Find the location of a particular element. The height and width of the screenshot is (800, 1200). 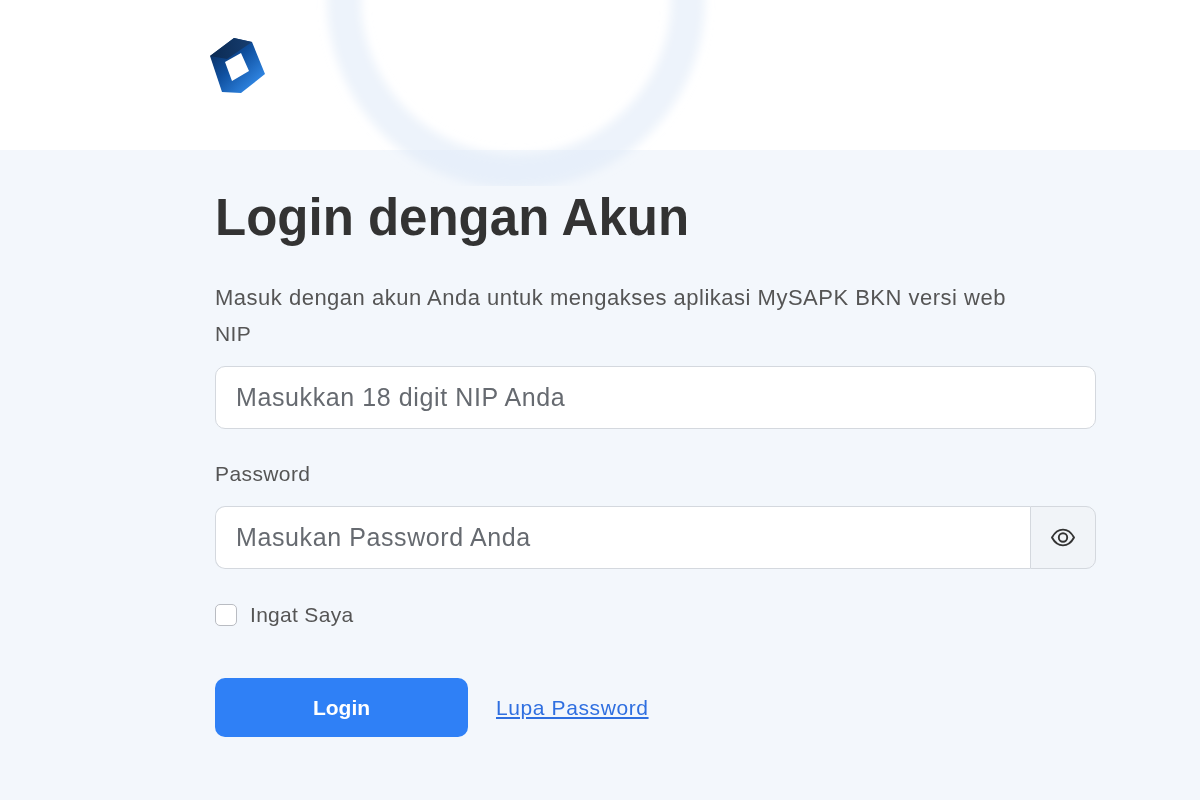

input-field: Masukkan 18 digit NIP Anda is located at coordinates (655, 397).